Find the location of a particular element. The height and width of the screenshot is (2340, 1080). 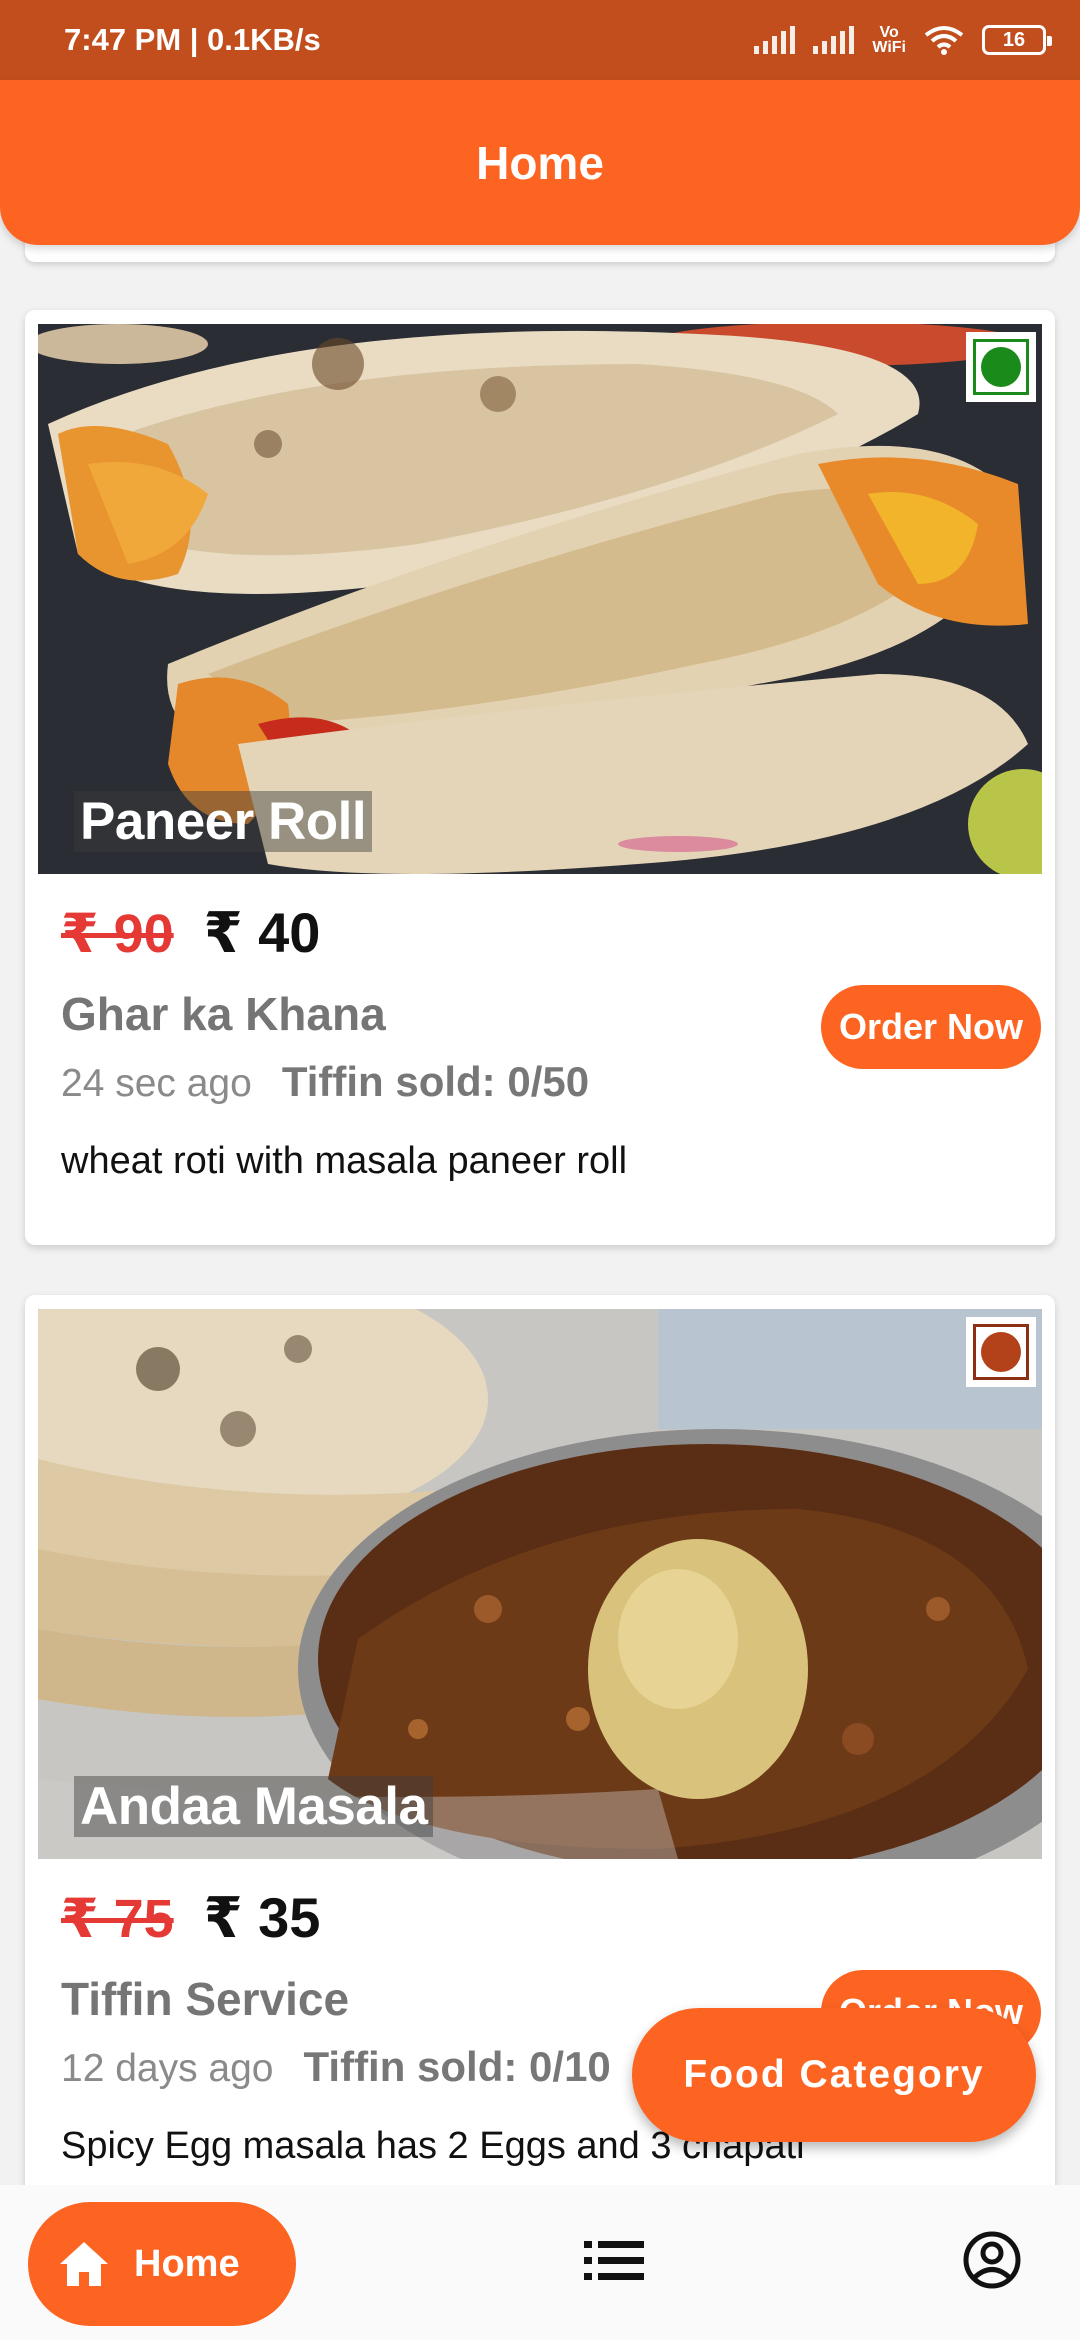

nav-home-button: Home is located at coordinates (162, 2264).